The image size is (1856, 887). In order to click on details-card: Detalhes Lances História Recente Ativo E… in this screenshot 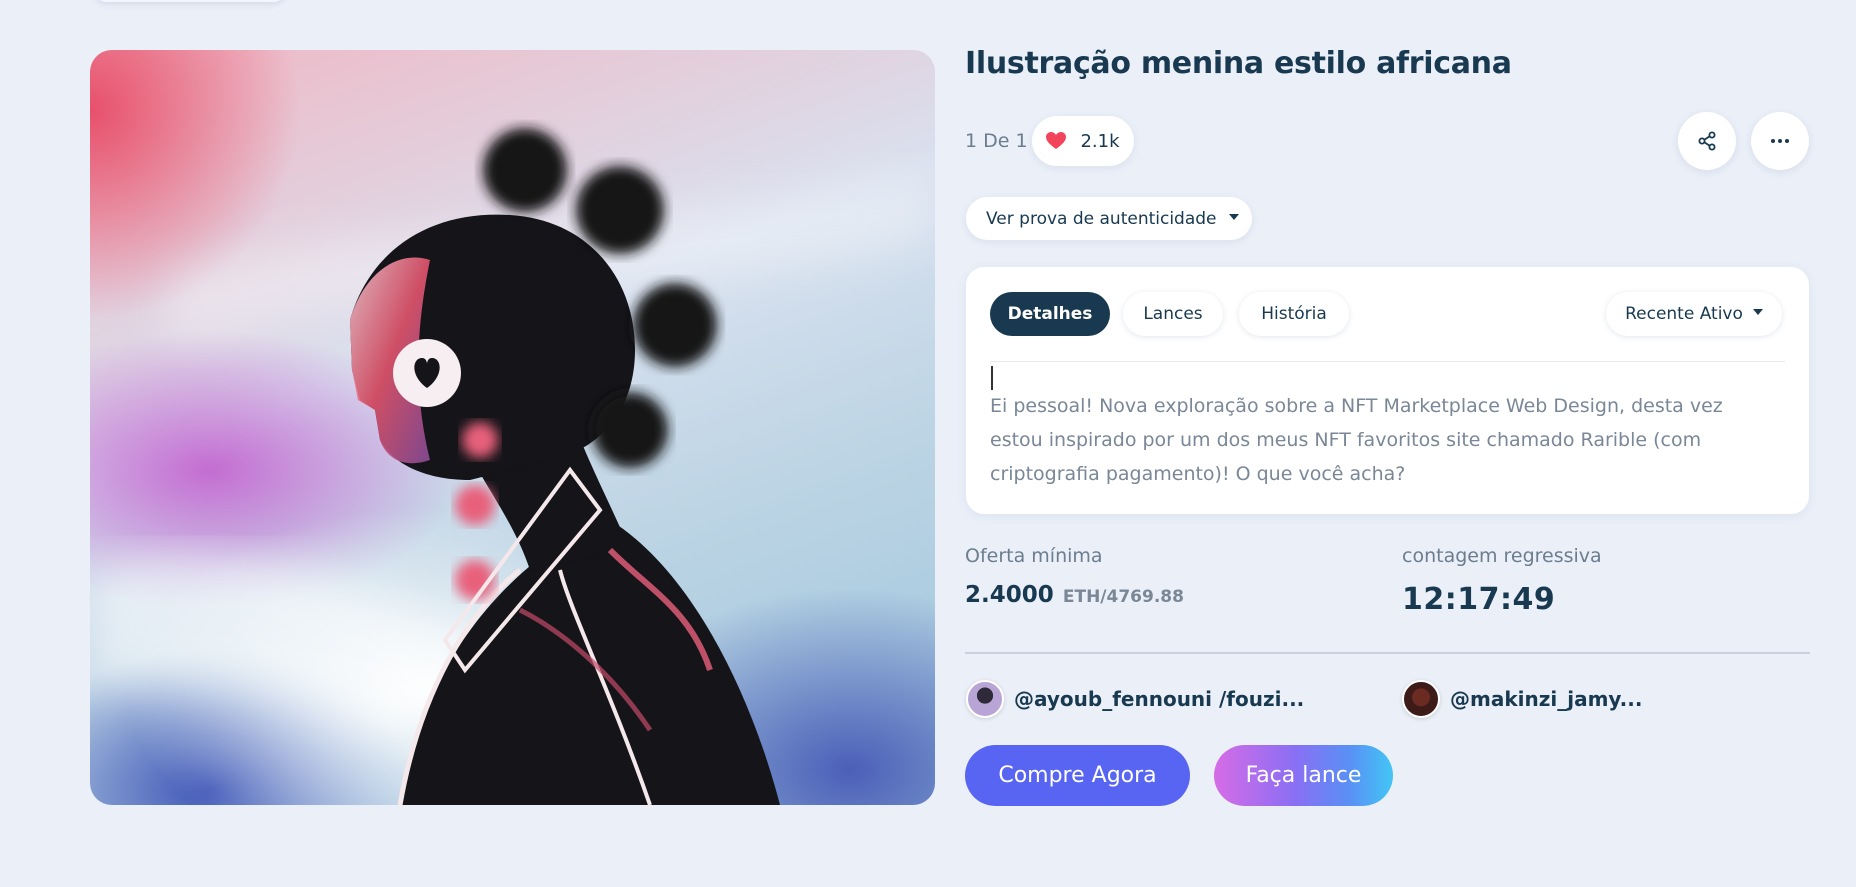, I will do `click(1387, 390)`.